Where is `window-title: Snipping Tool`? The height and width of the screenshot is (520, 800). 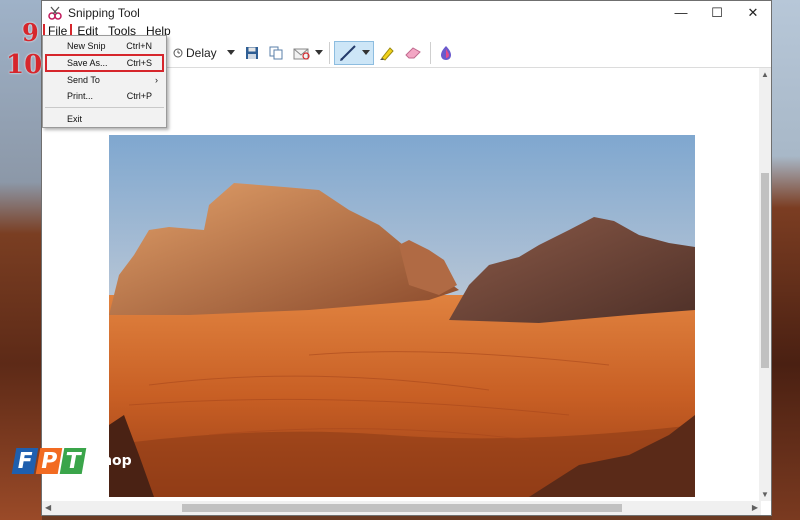
window-title: Snipping Tool is located at coordinates (104, 12).